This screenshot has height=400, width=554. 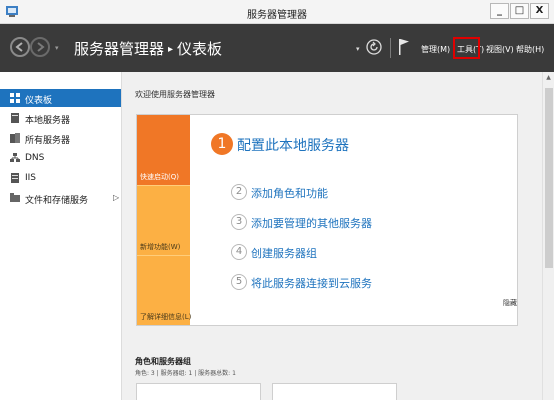 What do you see at coordinates (39, 101) in the screenshot?
I see `sidebar-item-label: 仪表板` at bounding box center [39, 101].